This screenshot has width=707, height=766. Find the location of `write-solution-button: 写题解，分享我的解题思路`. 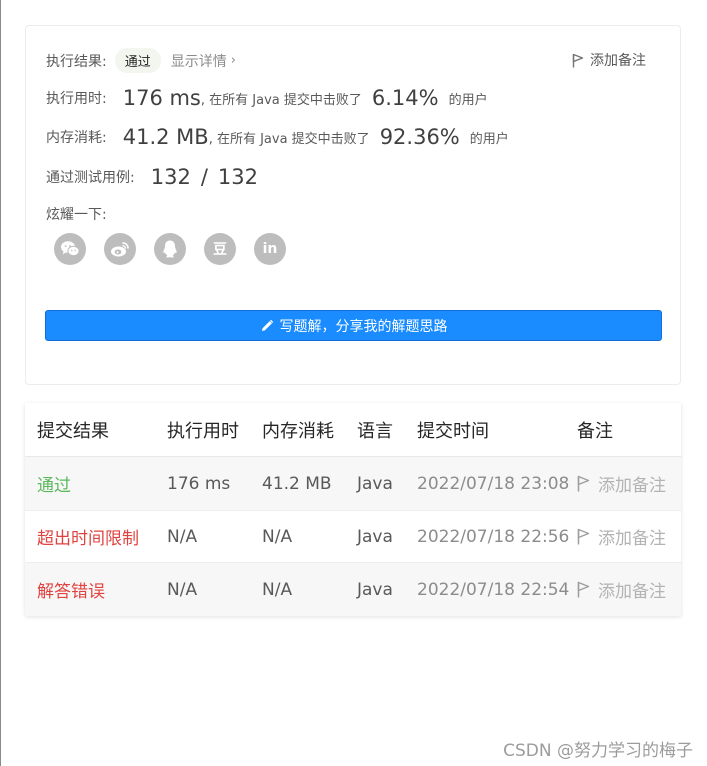

write-solution-button: 写题解，分享我的解题思路 is located at coordinates (353, 325).